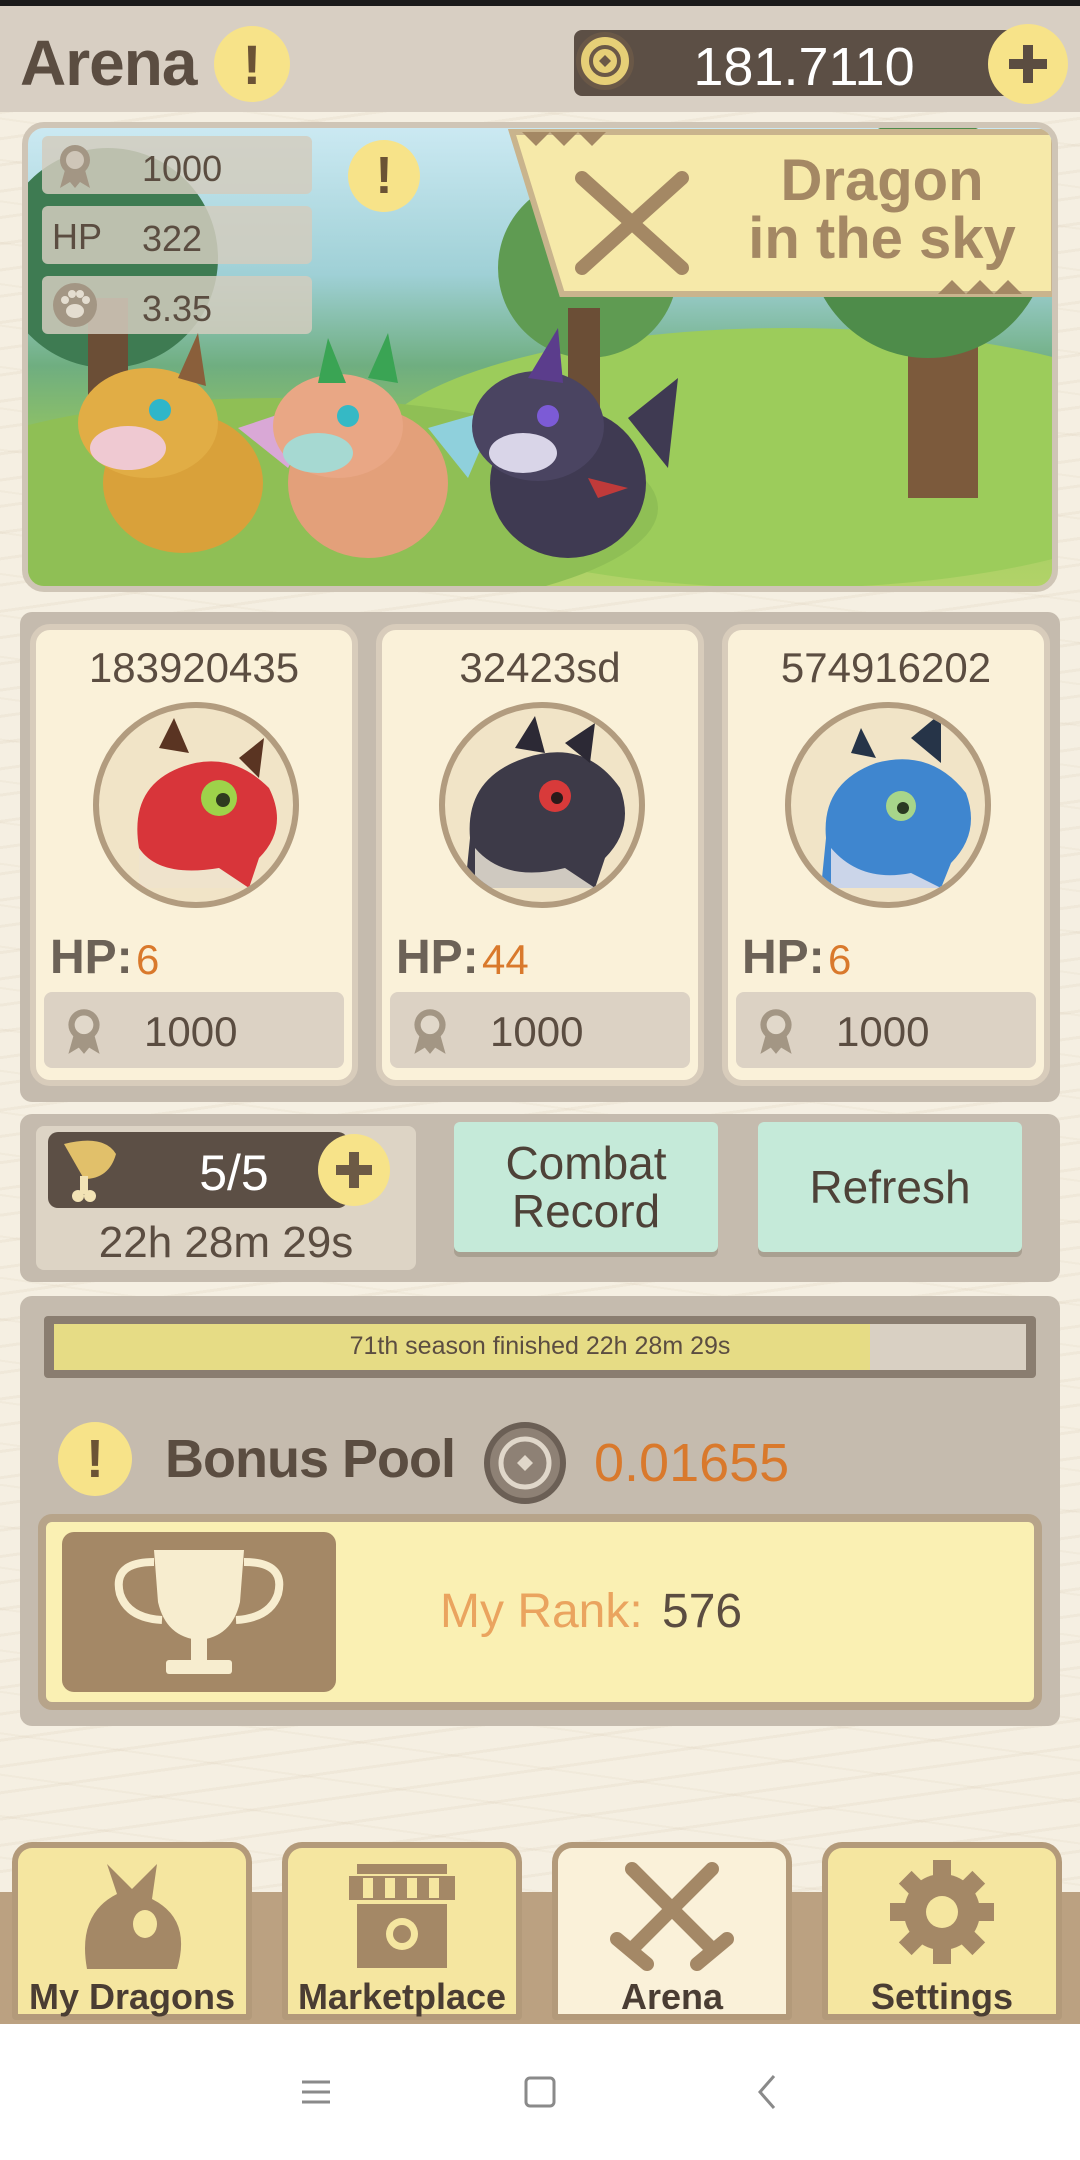  I want to click on balance-value: 181.7110, so click(804, 67).